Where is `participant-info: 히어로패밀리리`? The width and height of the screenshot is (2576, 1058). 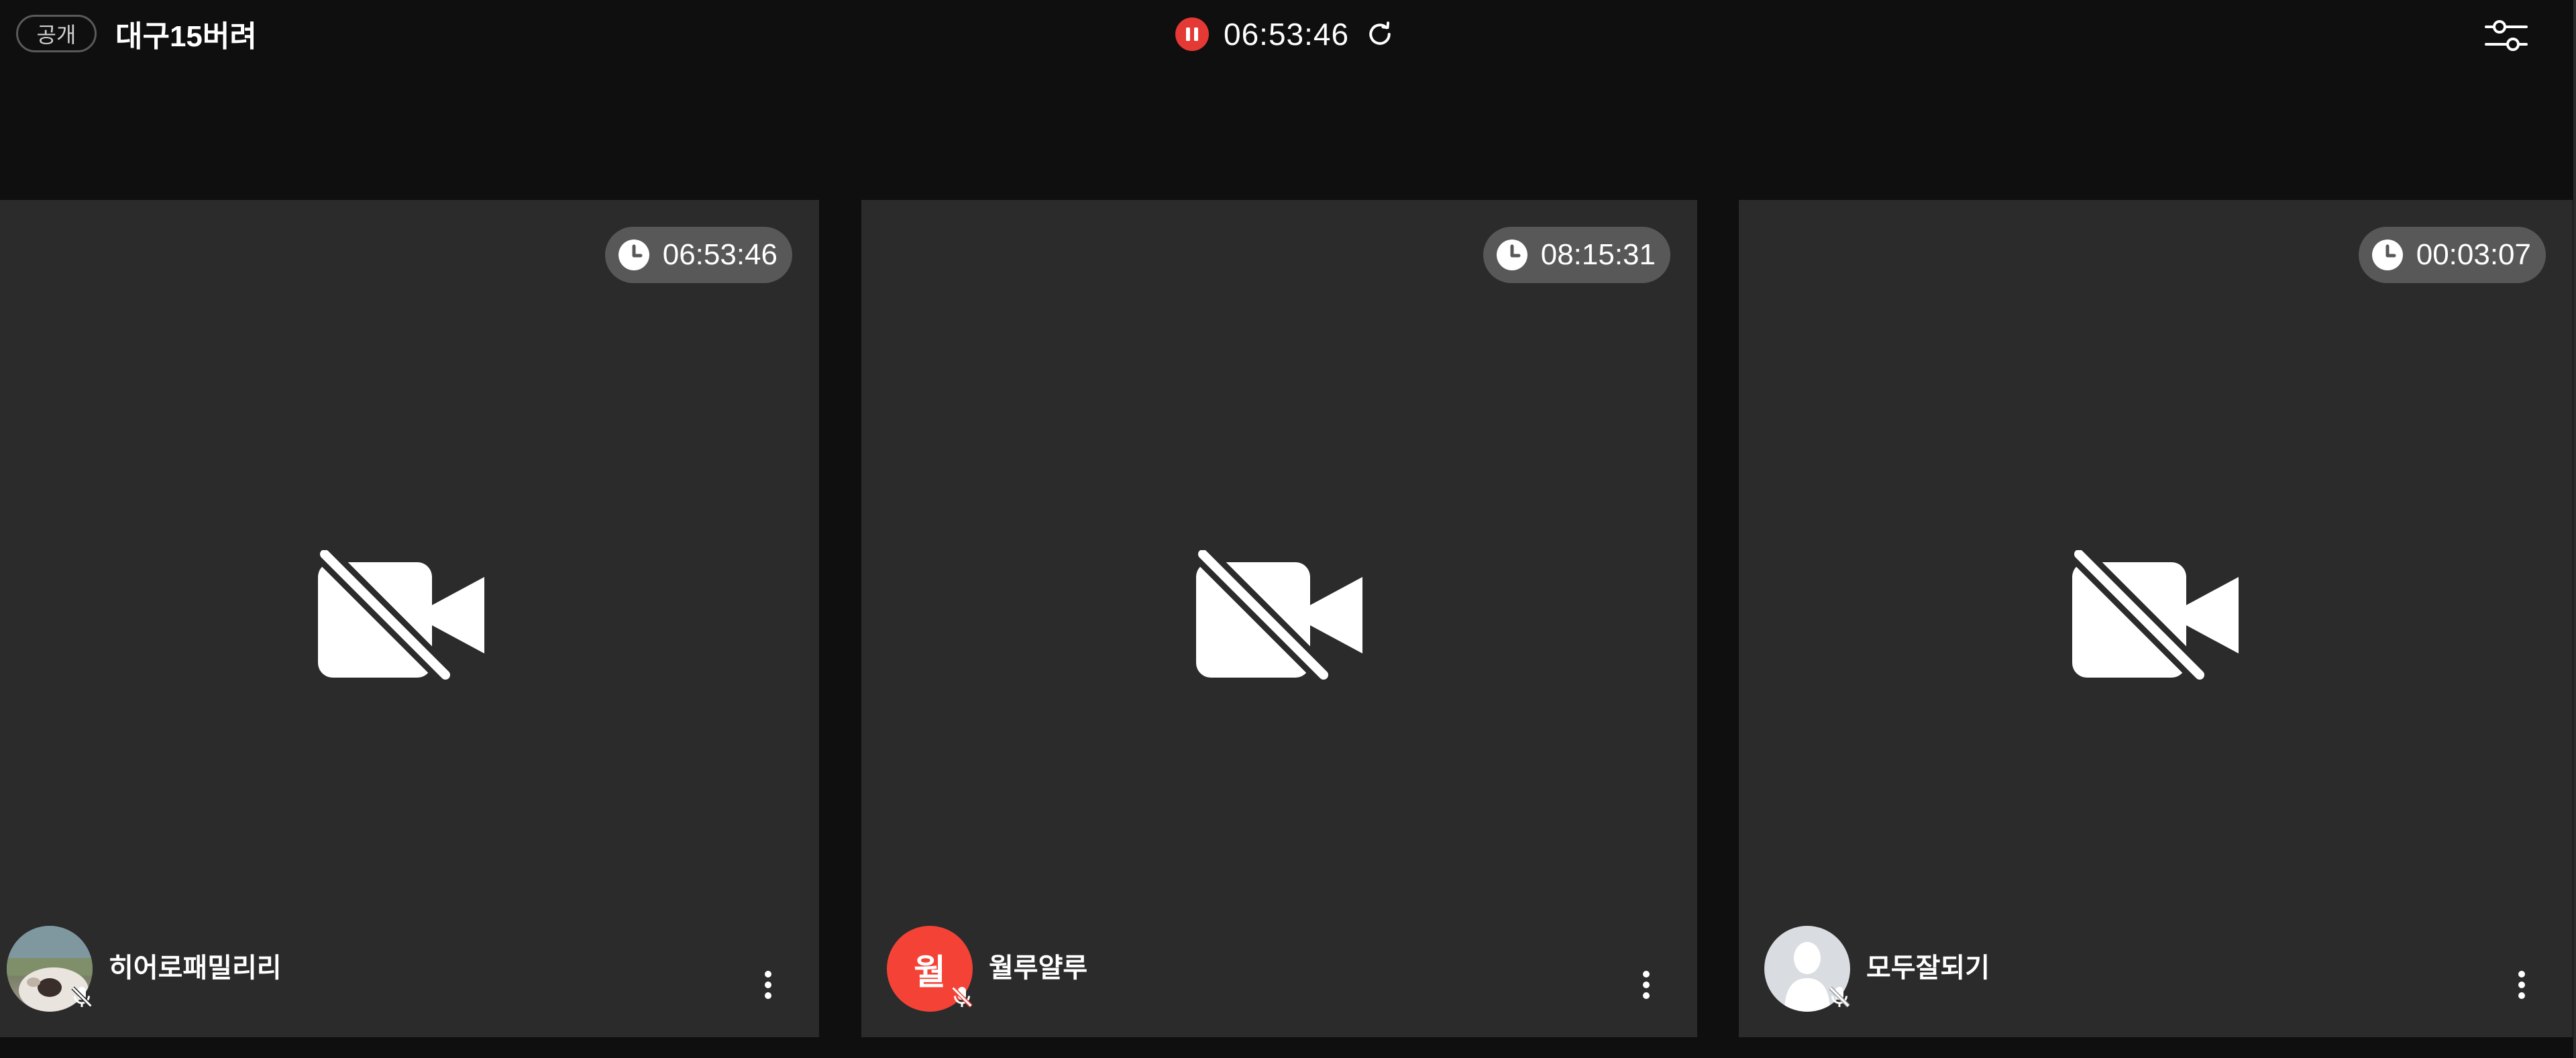 participant-info: 히어로패밀리리 is located at coordinates (144, 969).